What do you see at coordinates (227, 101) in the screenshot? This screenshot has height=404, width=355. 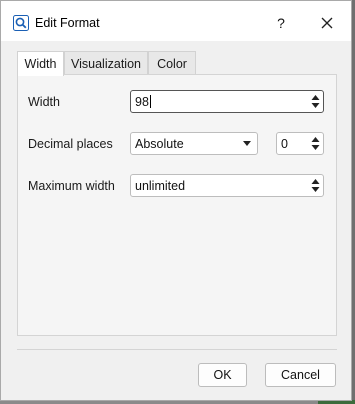 I see `width-spinbox: 98` at bounding box center [227, 101].